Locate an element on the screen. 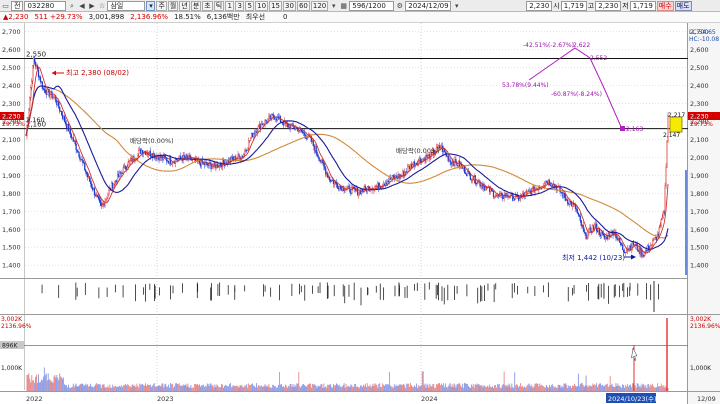  minute-5-button: 5 is located at coordinates (250, 5).